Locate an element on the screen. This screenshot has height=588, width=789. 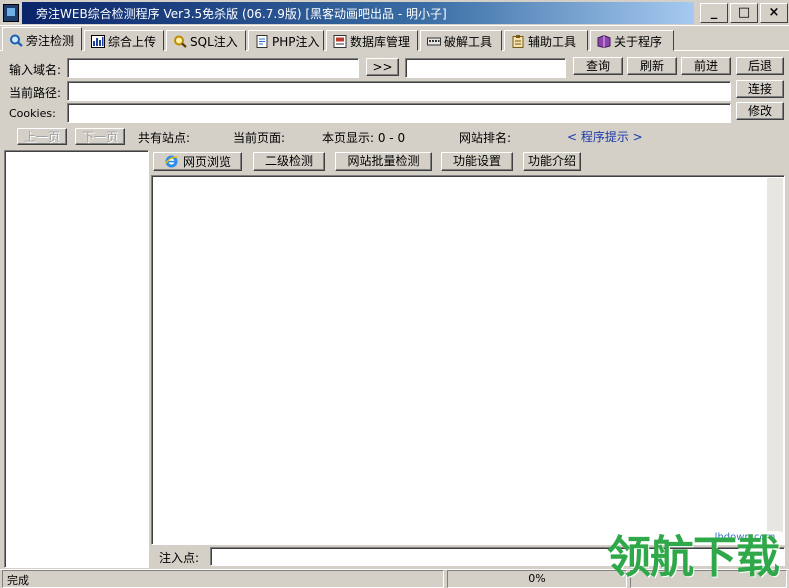
next-page-button: 下一页 is located at coordinates (100, 136).